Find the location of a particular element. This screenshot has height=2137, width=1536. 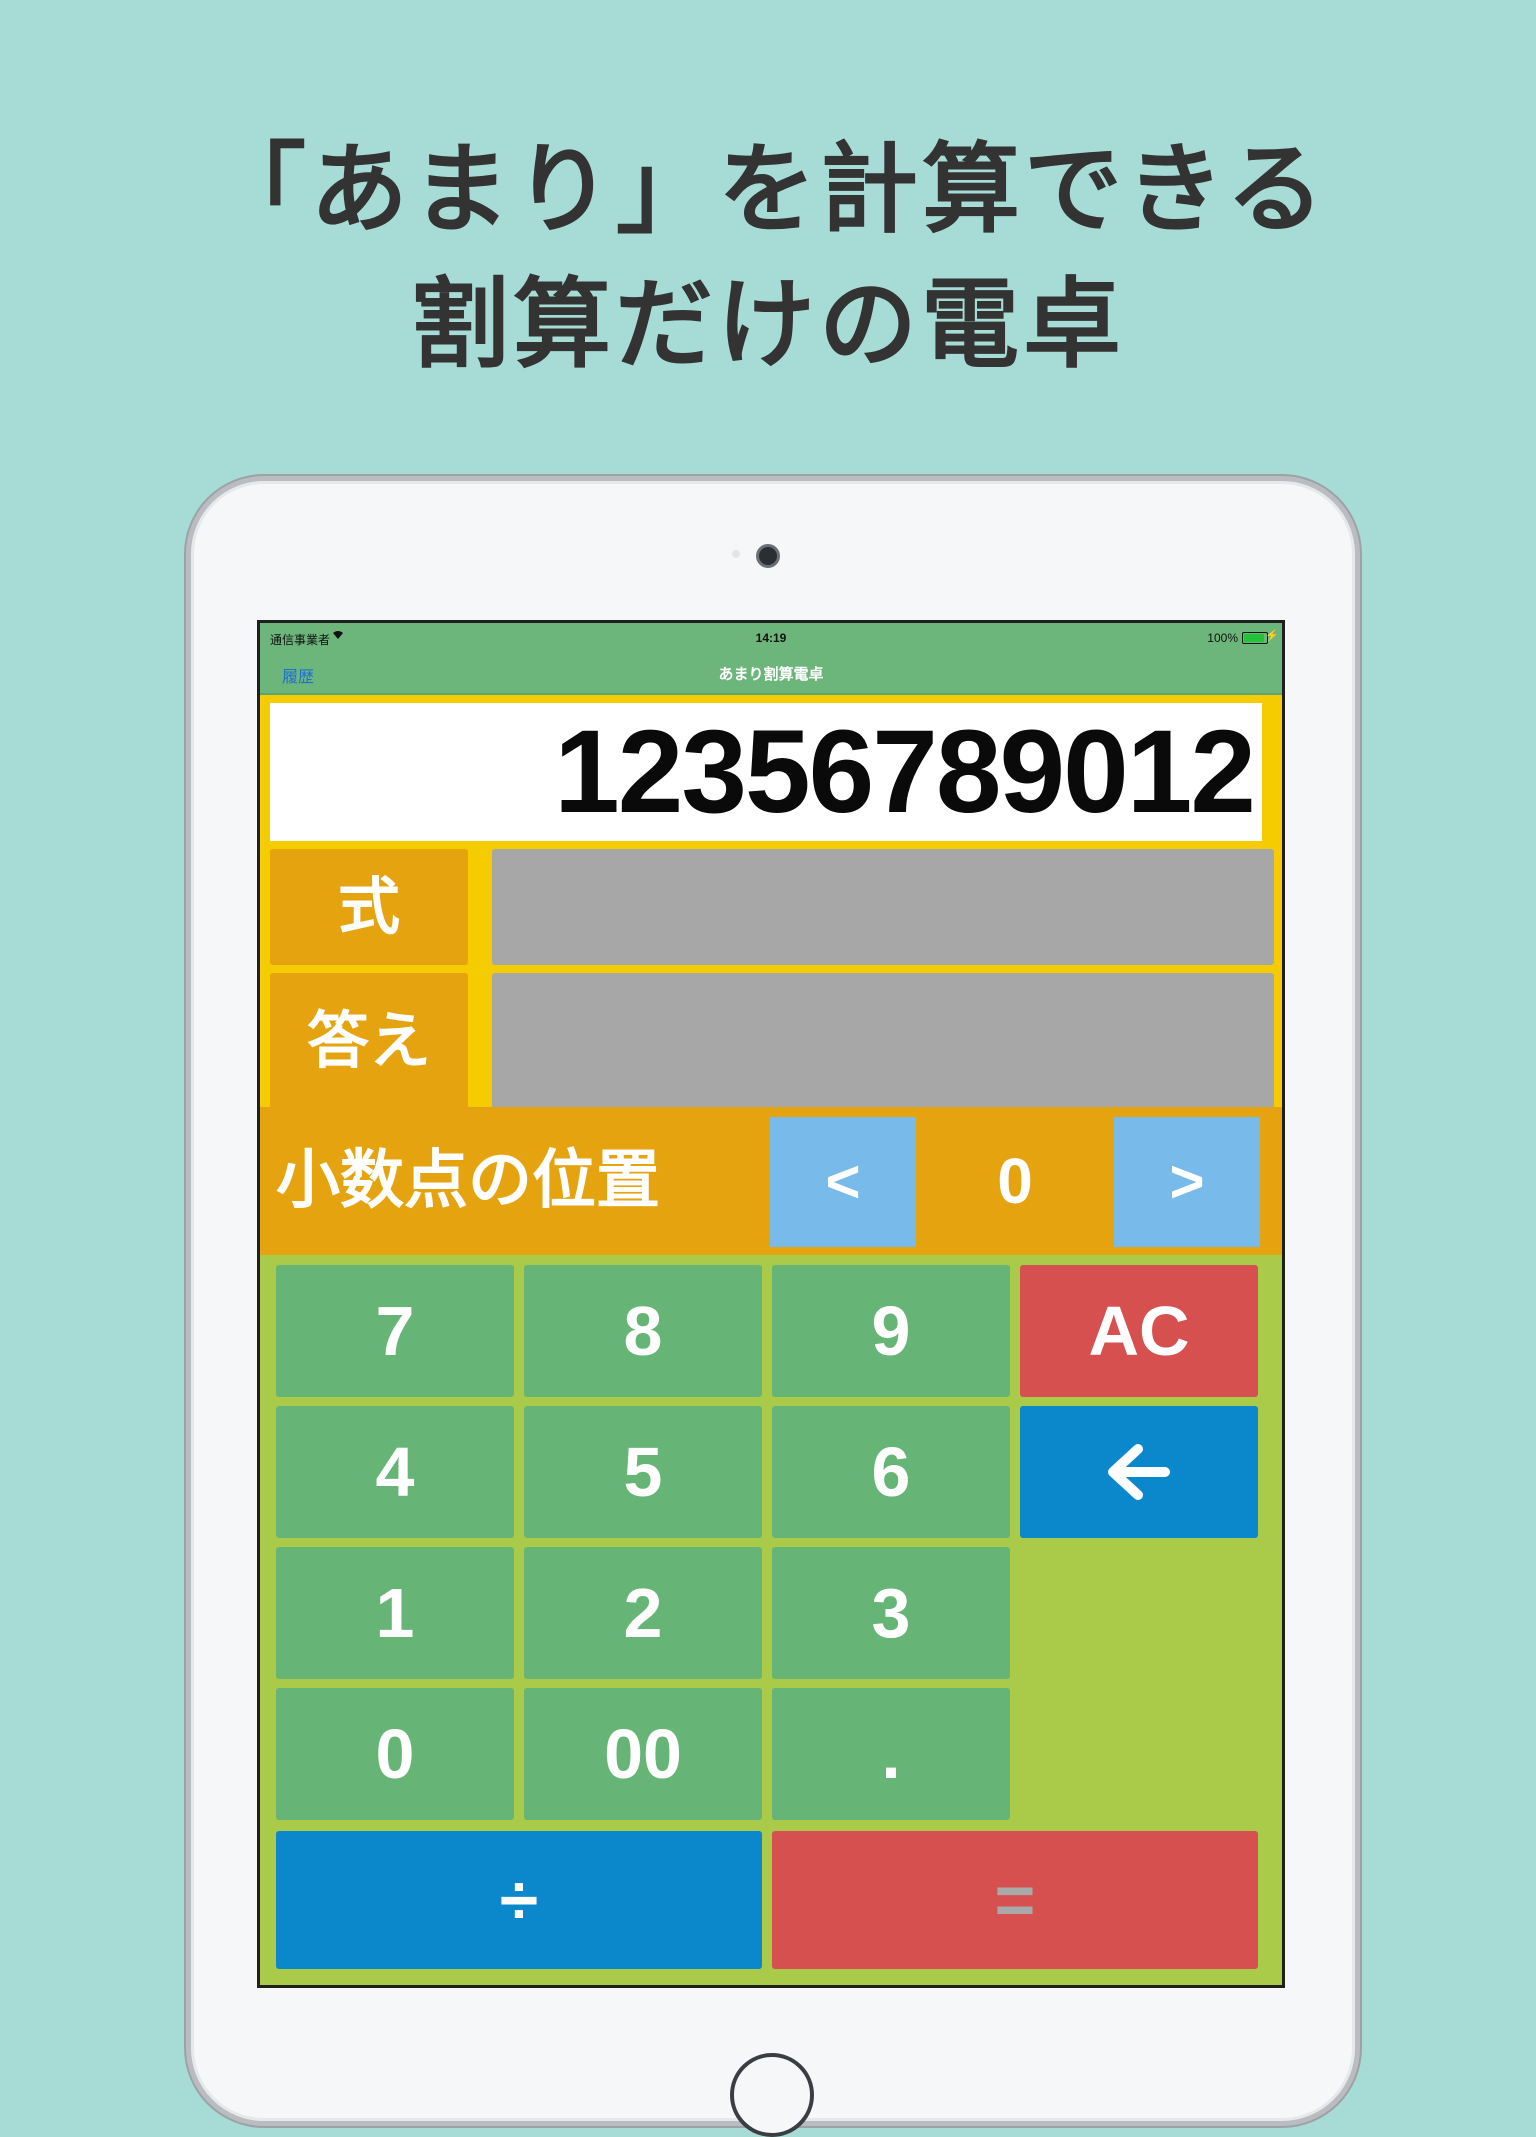

decimal-position-row: 小数点の位置 < 0 > is located at coordinates (771, 1181).